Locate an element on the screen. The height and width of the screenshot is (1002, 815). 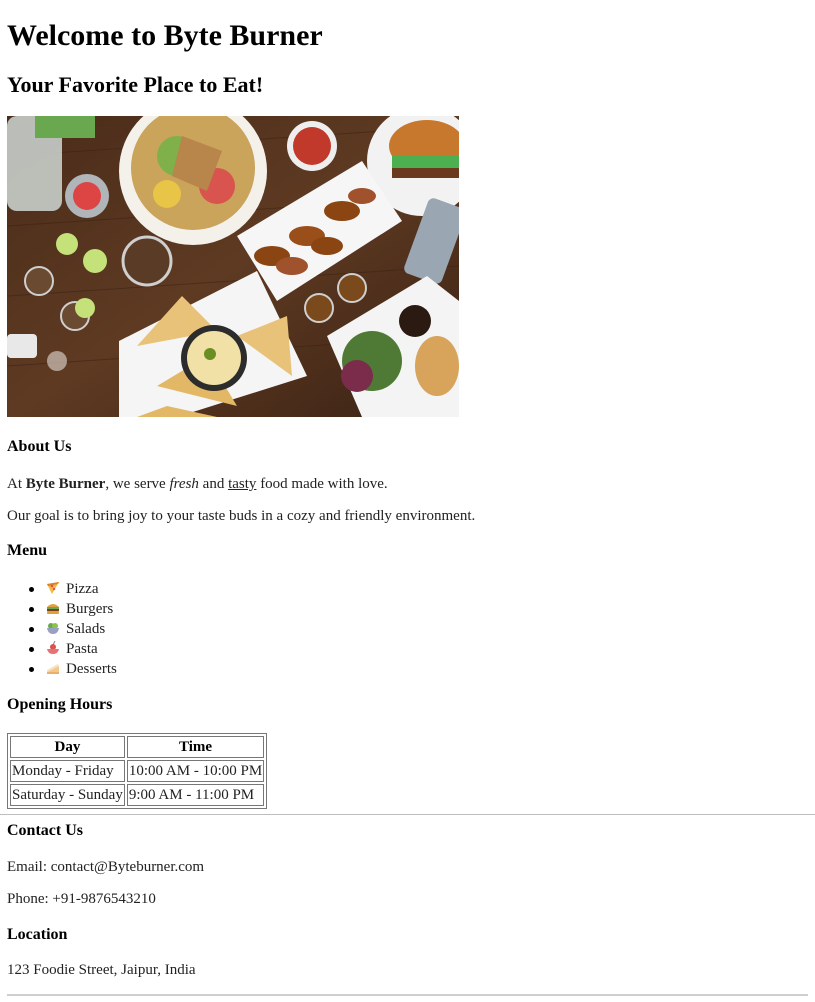
table-row: Saturday - Sunday 9:00 AM - 11:00 PM is located at coordinates (137, 795).